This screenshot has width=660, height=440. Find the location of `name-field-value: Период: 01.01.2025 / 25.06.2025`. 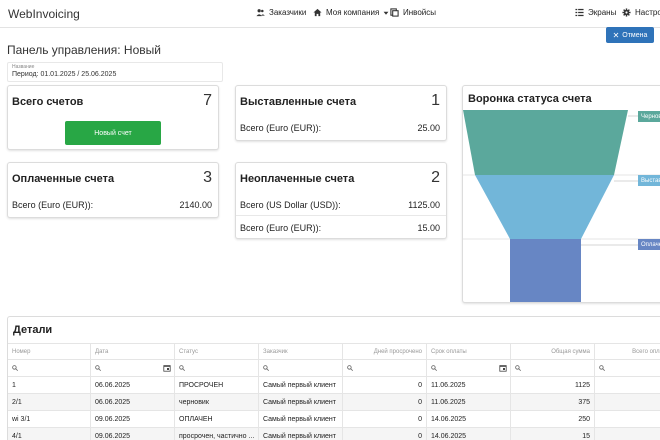

name-field-value: Период: 01.01.2025 / 25.06.2025 is located at coordinates (64, 74).